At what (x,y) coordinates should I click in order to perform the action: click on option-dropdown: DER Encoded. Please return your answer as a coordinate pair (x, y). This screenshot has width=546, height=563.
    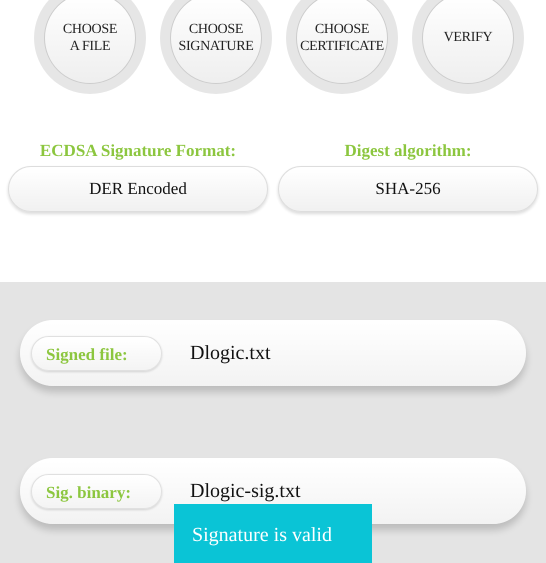
    Looking at the image, I should click on (138, 189).